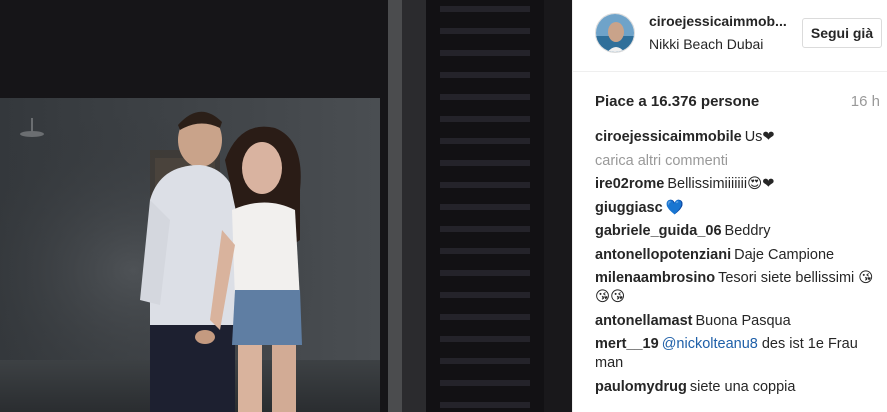  Describe the element at coordinates (668, 137) in the screenshot. I see `caption-username: ciroejessicaimmobile` at that location.